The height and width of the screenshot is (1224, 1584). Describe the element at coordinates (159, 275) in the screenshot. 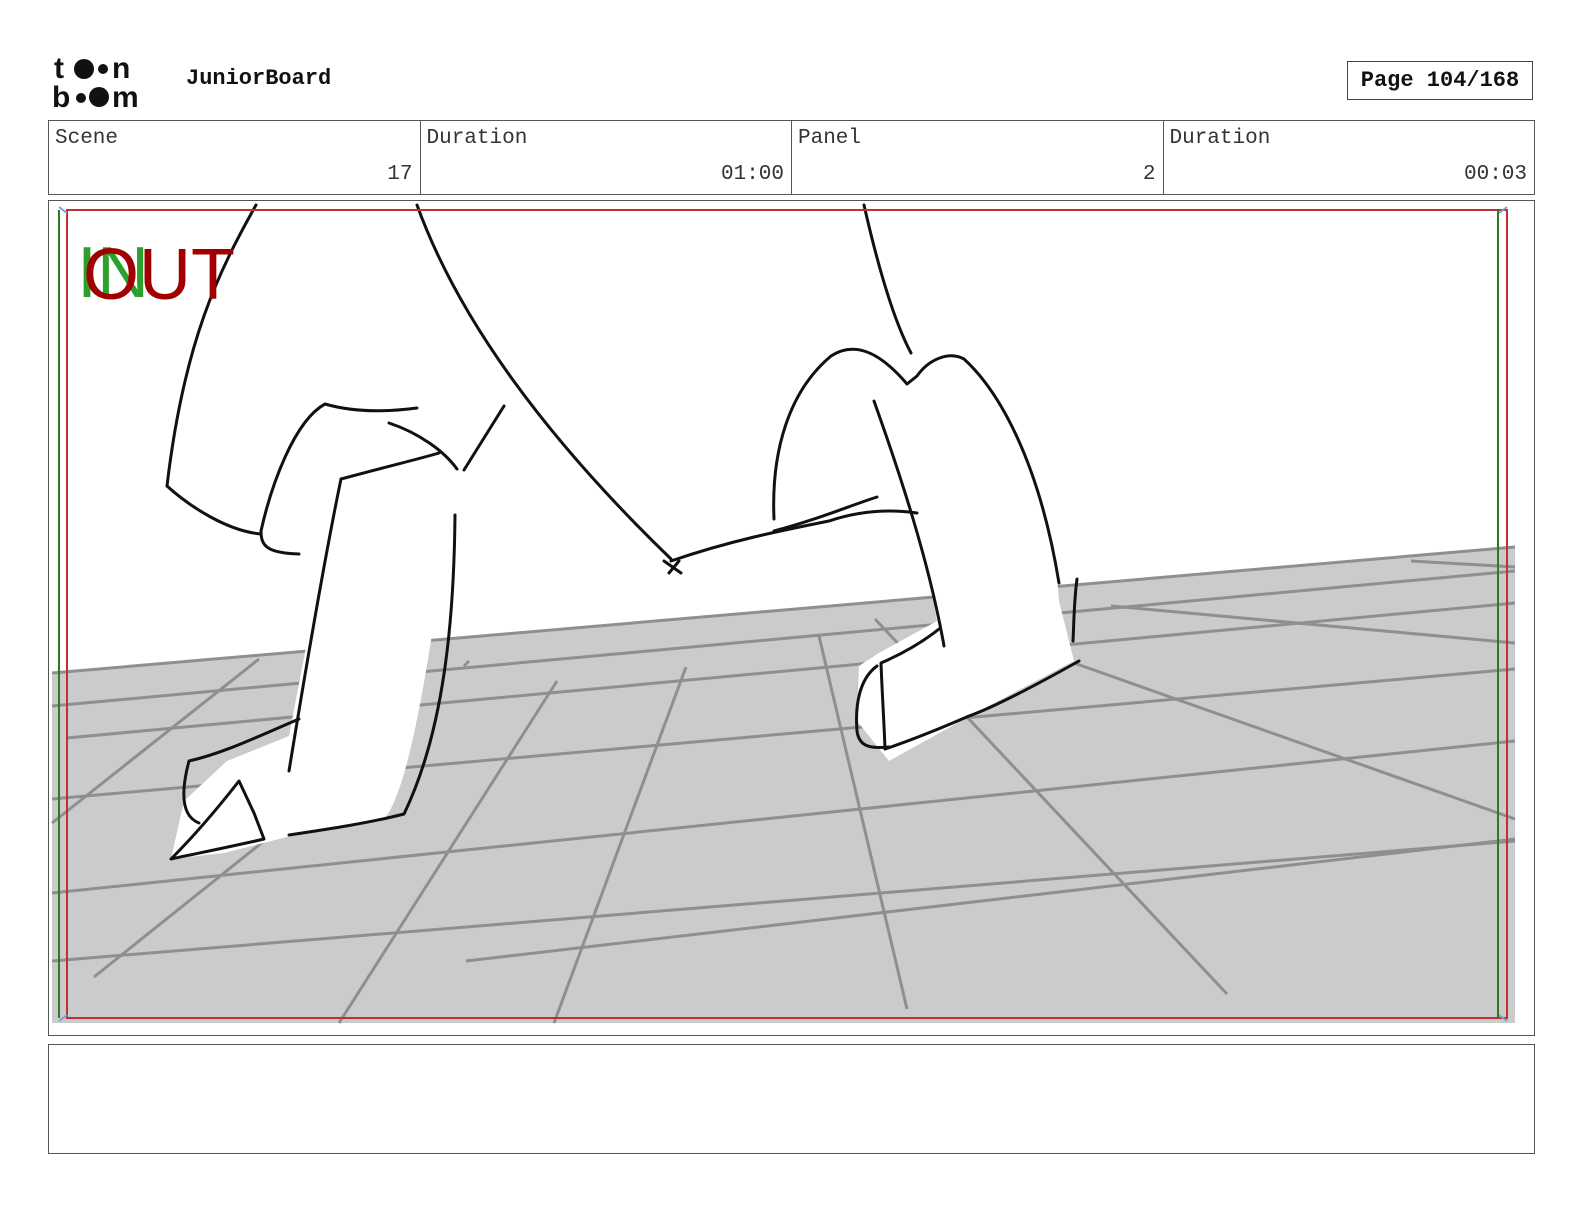

I see `out-marker: OUT` at that location.